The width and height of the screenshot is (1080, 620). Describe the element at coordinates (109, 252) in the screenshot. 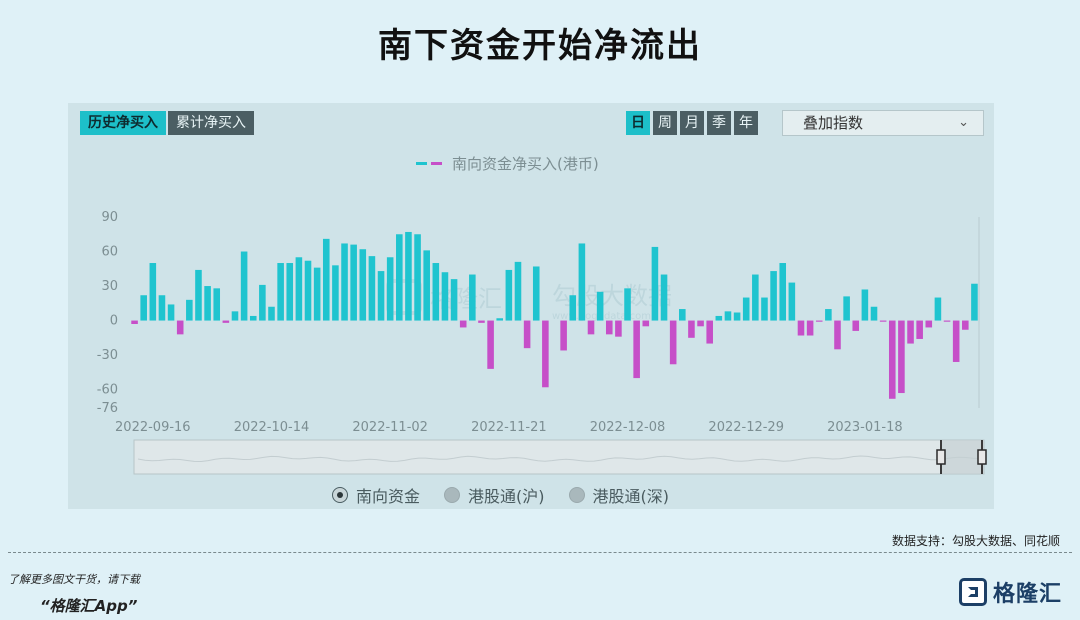

I see `y-tick-label: 60` at that location.